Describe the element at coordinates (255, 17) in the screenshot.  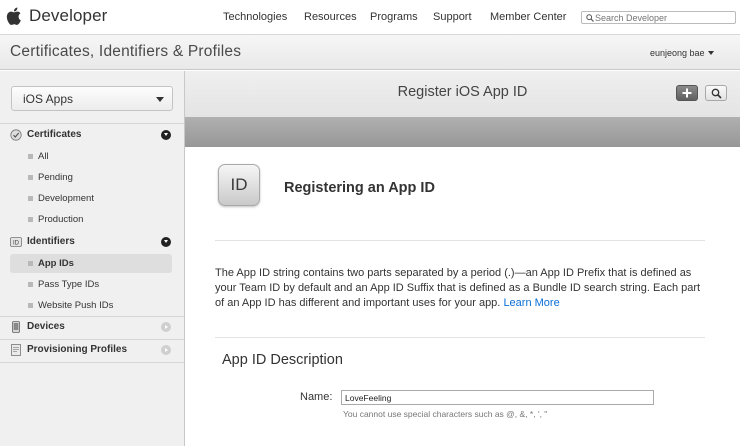
I see `nav-technologies: Technologies` at that location.